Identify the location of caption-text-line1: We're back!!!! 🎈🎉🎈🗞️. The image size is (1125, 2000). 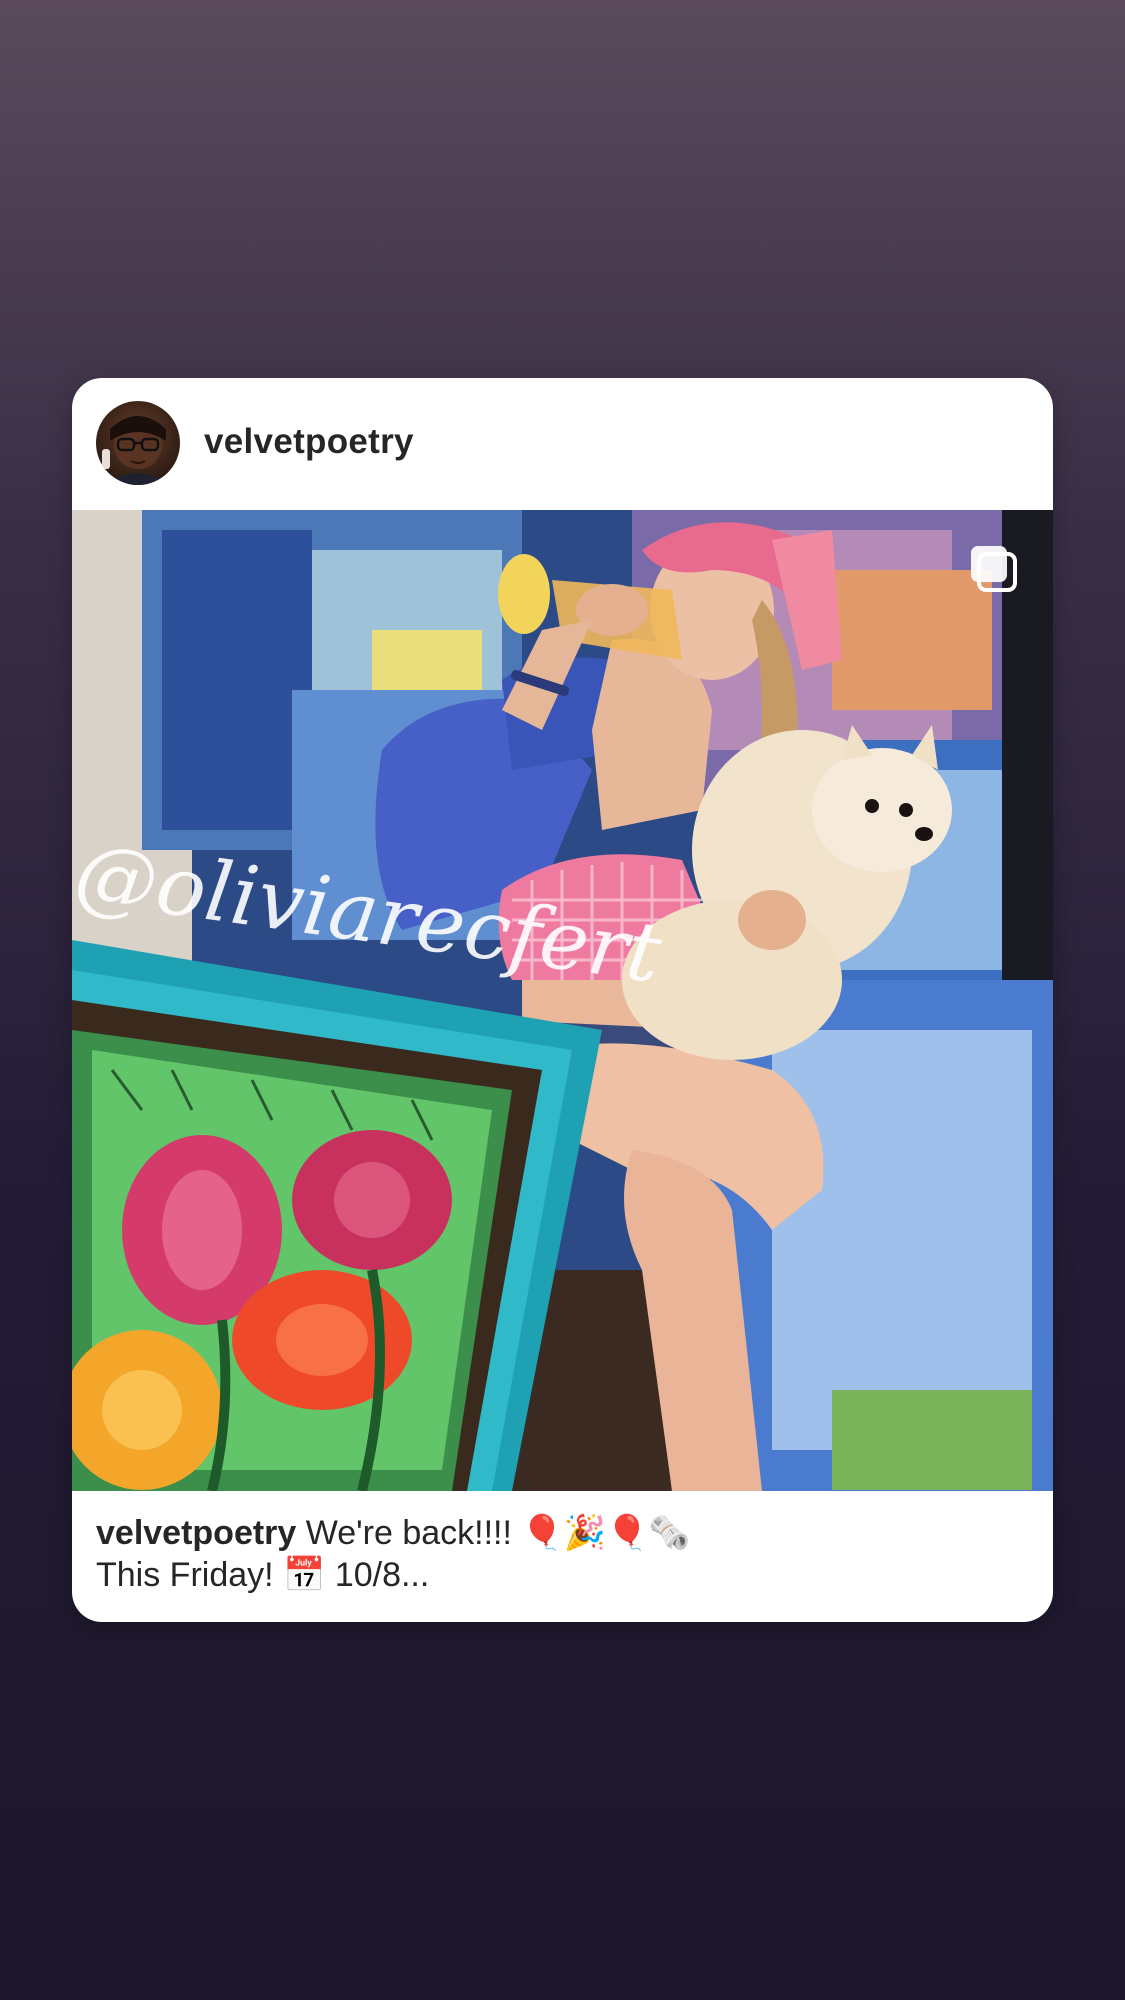
(498, 1533).